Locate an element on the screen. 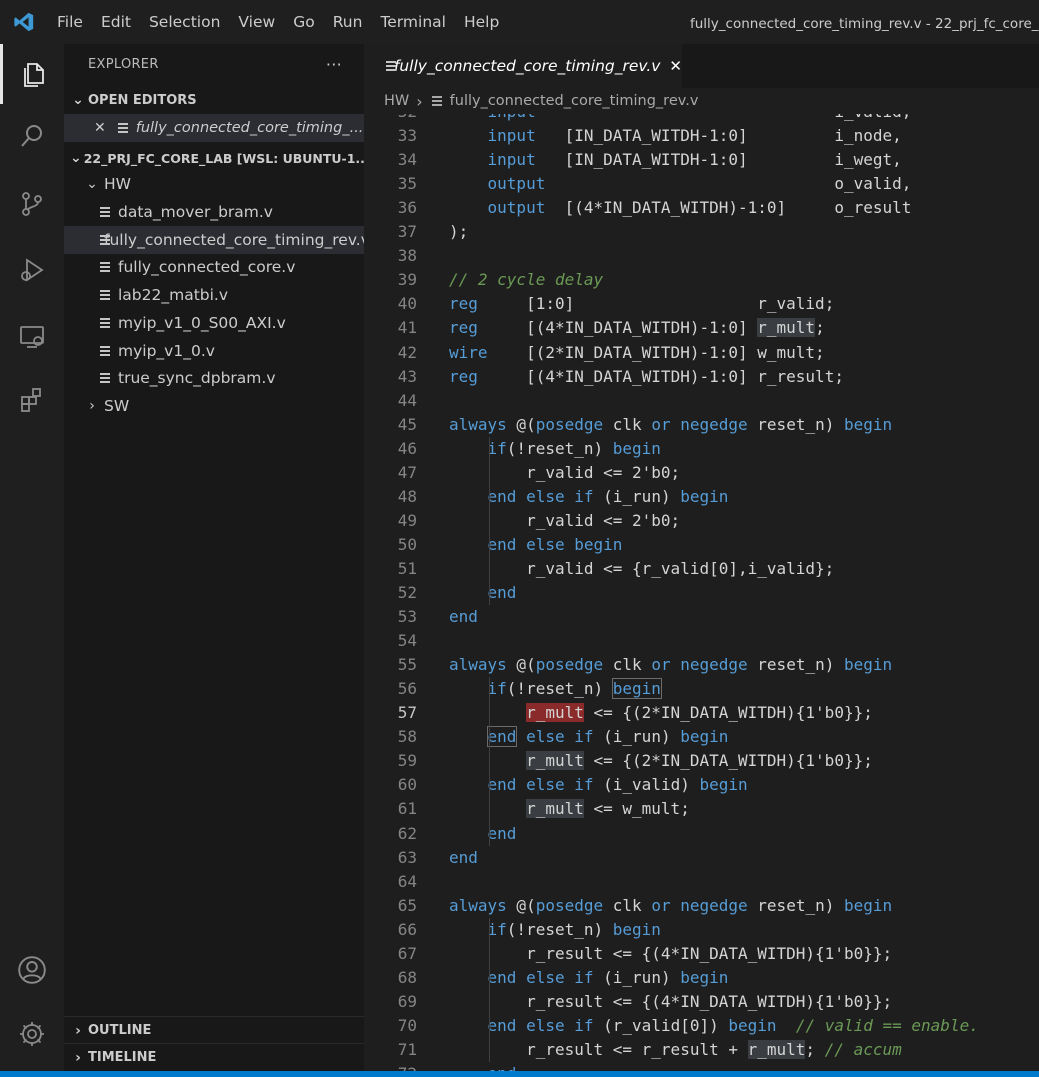  code-line: r_valid <= {r_valid[0],i_valid}; is located at coordinates (641, 569).